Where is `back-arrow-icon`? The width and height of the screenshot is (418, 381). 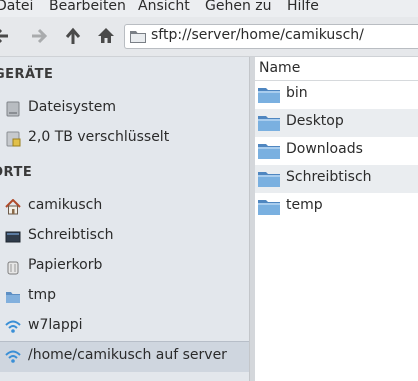
back-arrow-icon is located at coordinates (4, 36).